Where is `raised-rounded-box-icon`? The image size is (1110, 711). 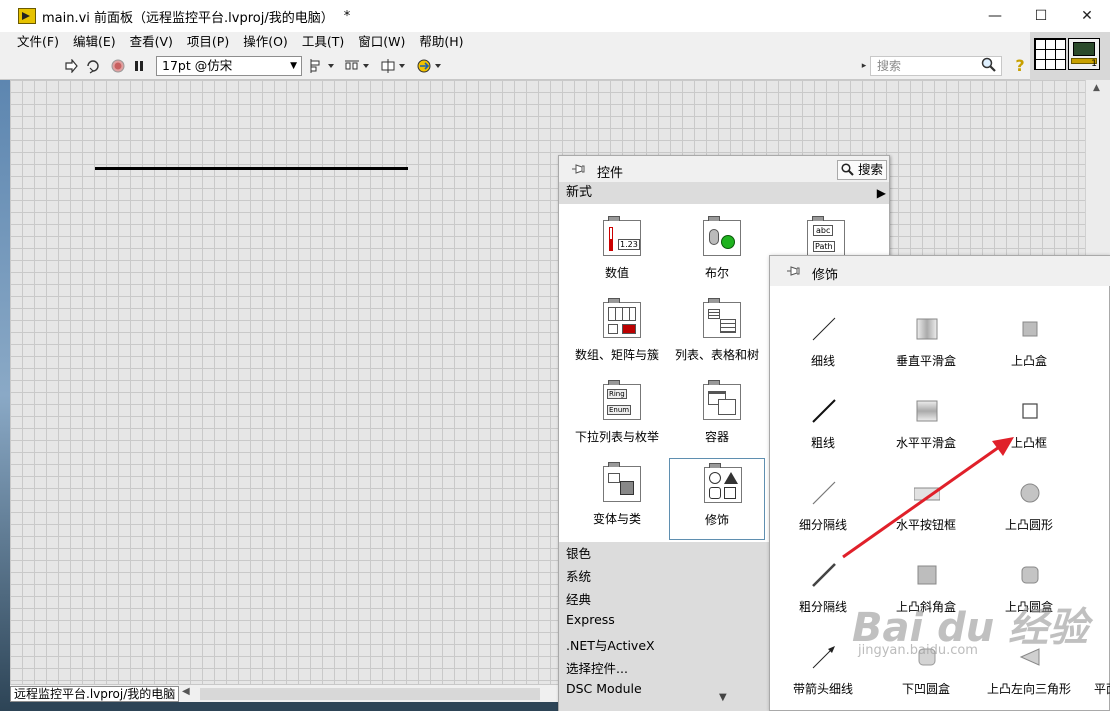
raised-rounded-box-icon is located at coordinates (1030, 575).